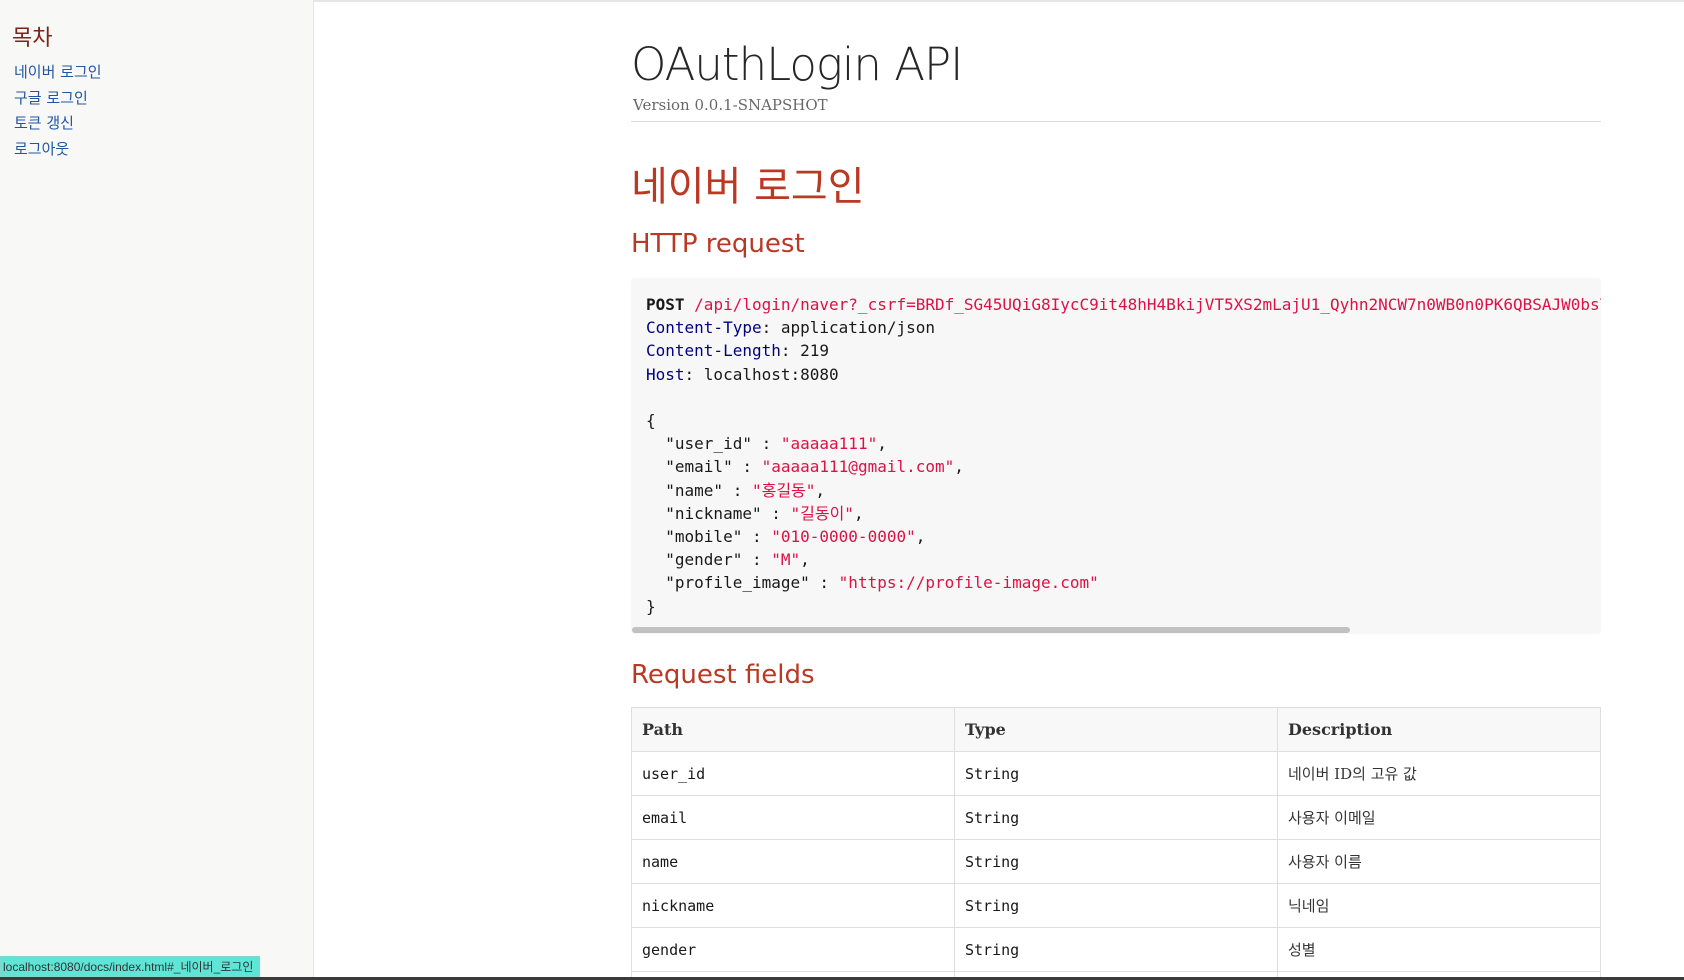 The height and width of the screenshot is (980, 1684). What do you see at coordinates (793, 729) in the screenshot?
I see `column-header-path: Path` at bounding box center [793, 729].